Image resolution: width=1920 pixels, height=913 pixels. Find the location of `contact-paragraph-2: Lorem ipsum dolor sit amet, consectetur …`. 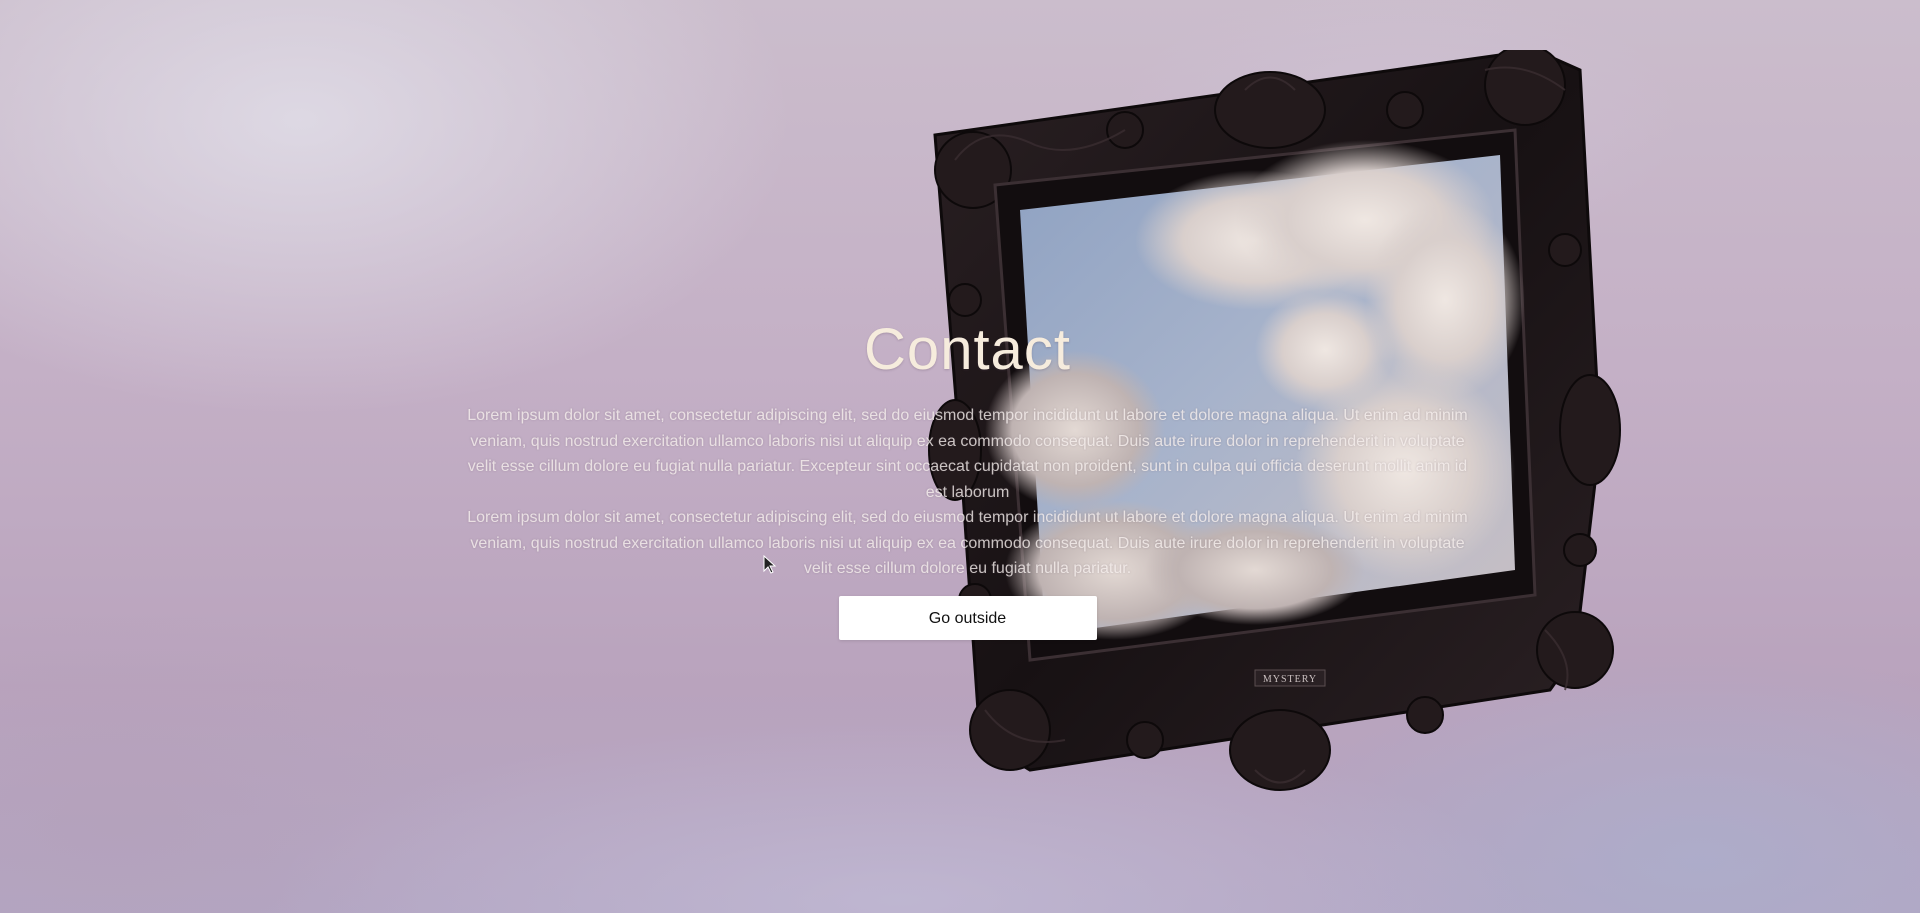

contact-paragraph-2: Lorem ipsum dolor sit amet, consectetur … is located at coordinates (967, 543).